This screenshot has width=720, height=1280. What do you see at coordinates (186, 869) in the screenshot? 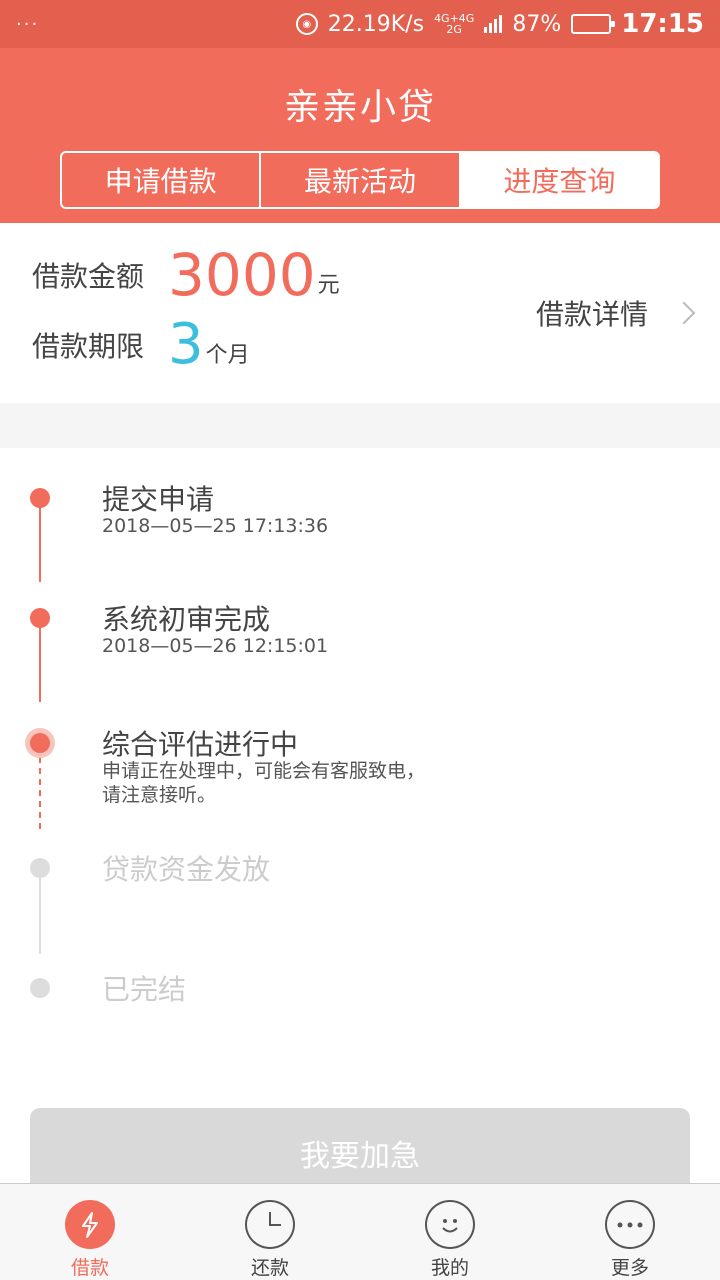
I see `step-title: 贷款资金发放` at bounding box center [186, 869].